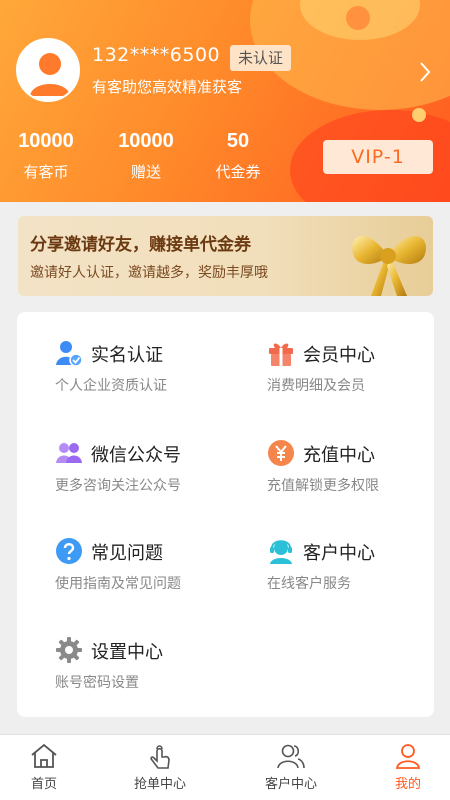 Image resolution: width=450 pixels, height=800 pixels. Describe the element at coordinates (358, 572) in the screenshot. I see `menu-item-customer-center: 客户中心 在线客户服务` at that location.